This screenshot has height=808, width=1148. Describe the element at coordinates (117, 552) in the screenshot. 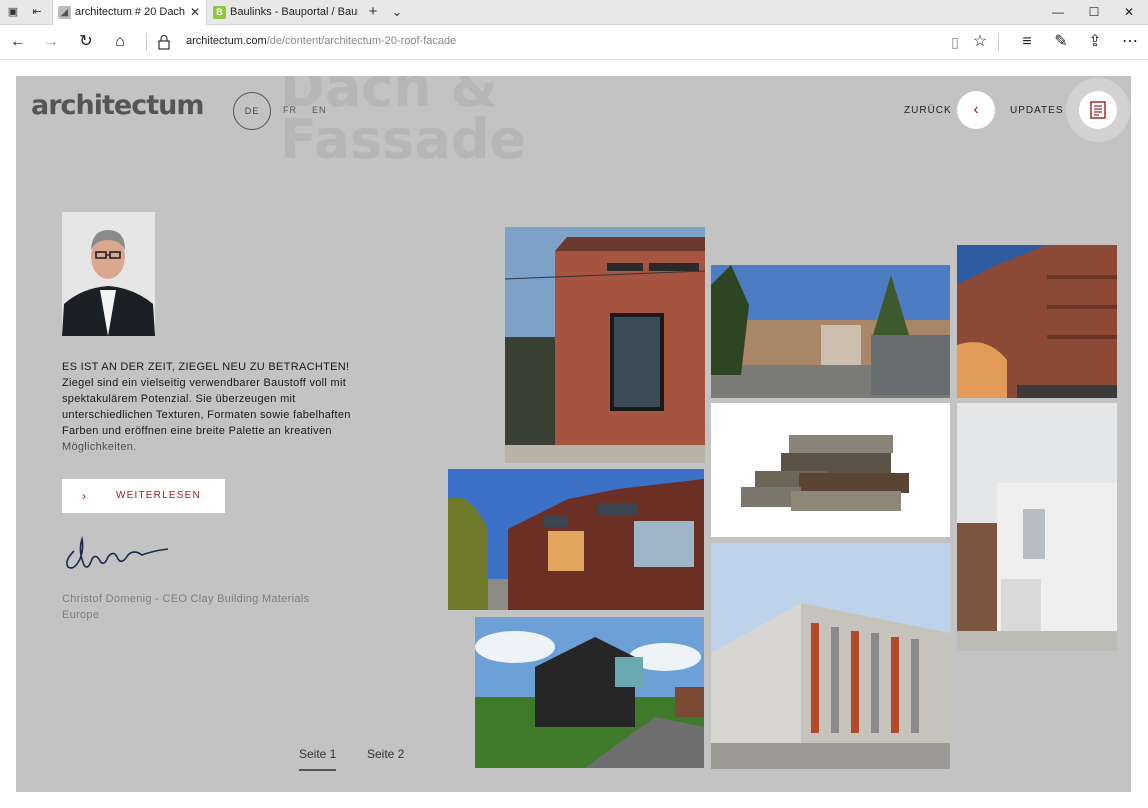

I see `signature` at that location.